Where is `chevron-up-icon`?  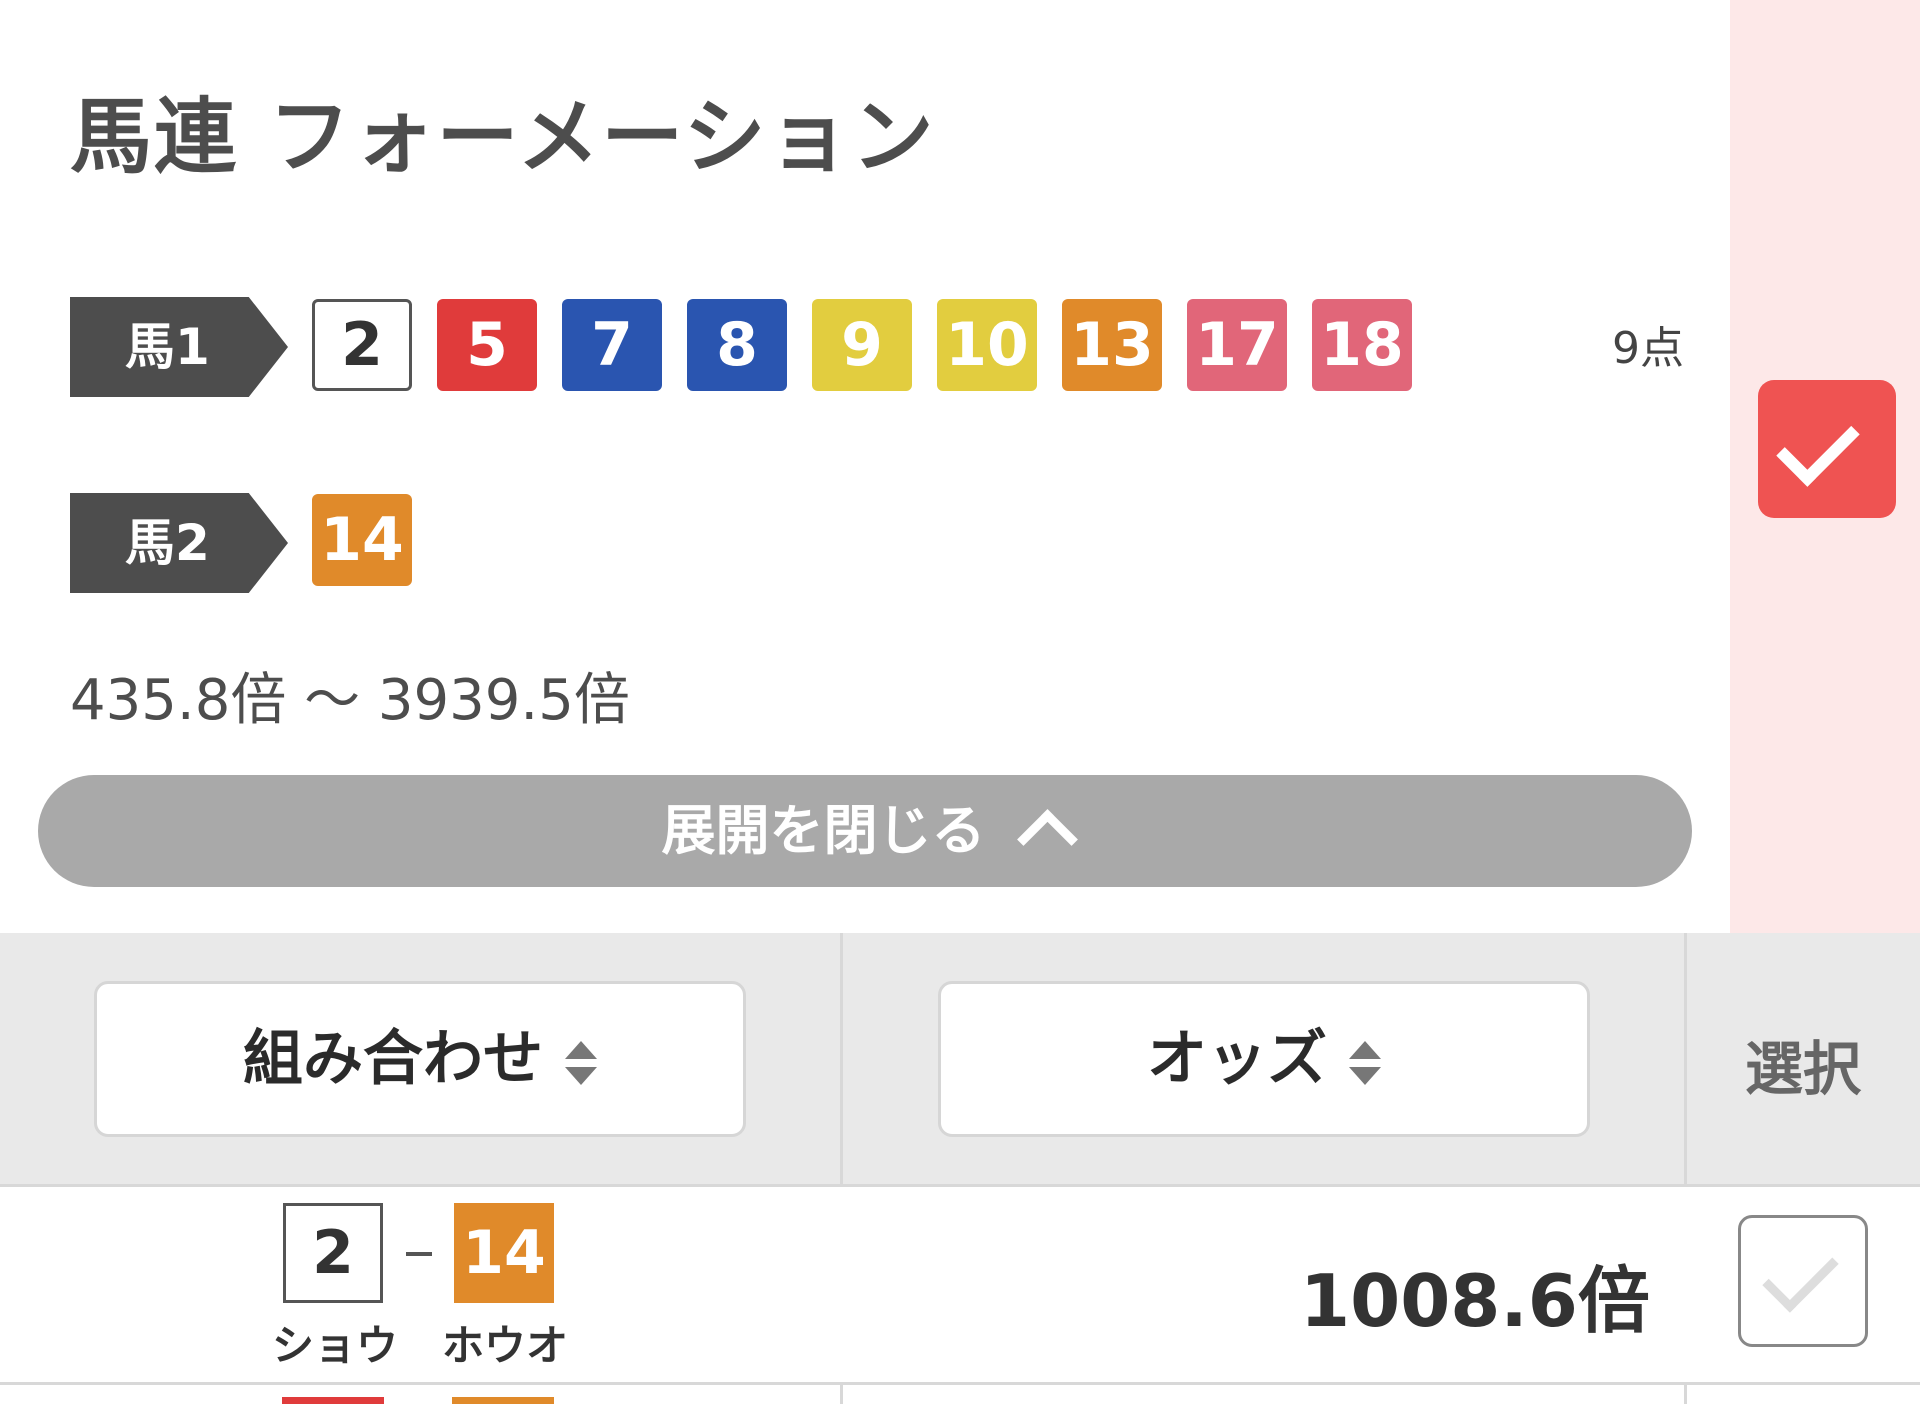
chevron-up-icon is located at coordinates (1047, 839).